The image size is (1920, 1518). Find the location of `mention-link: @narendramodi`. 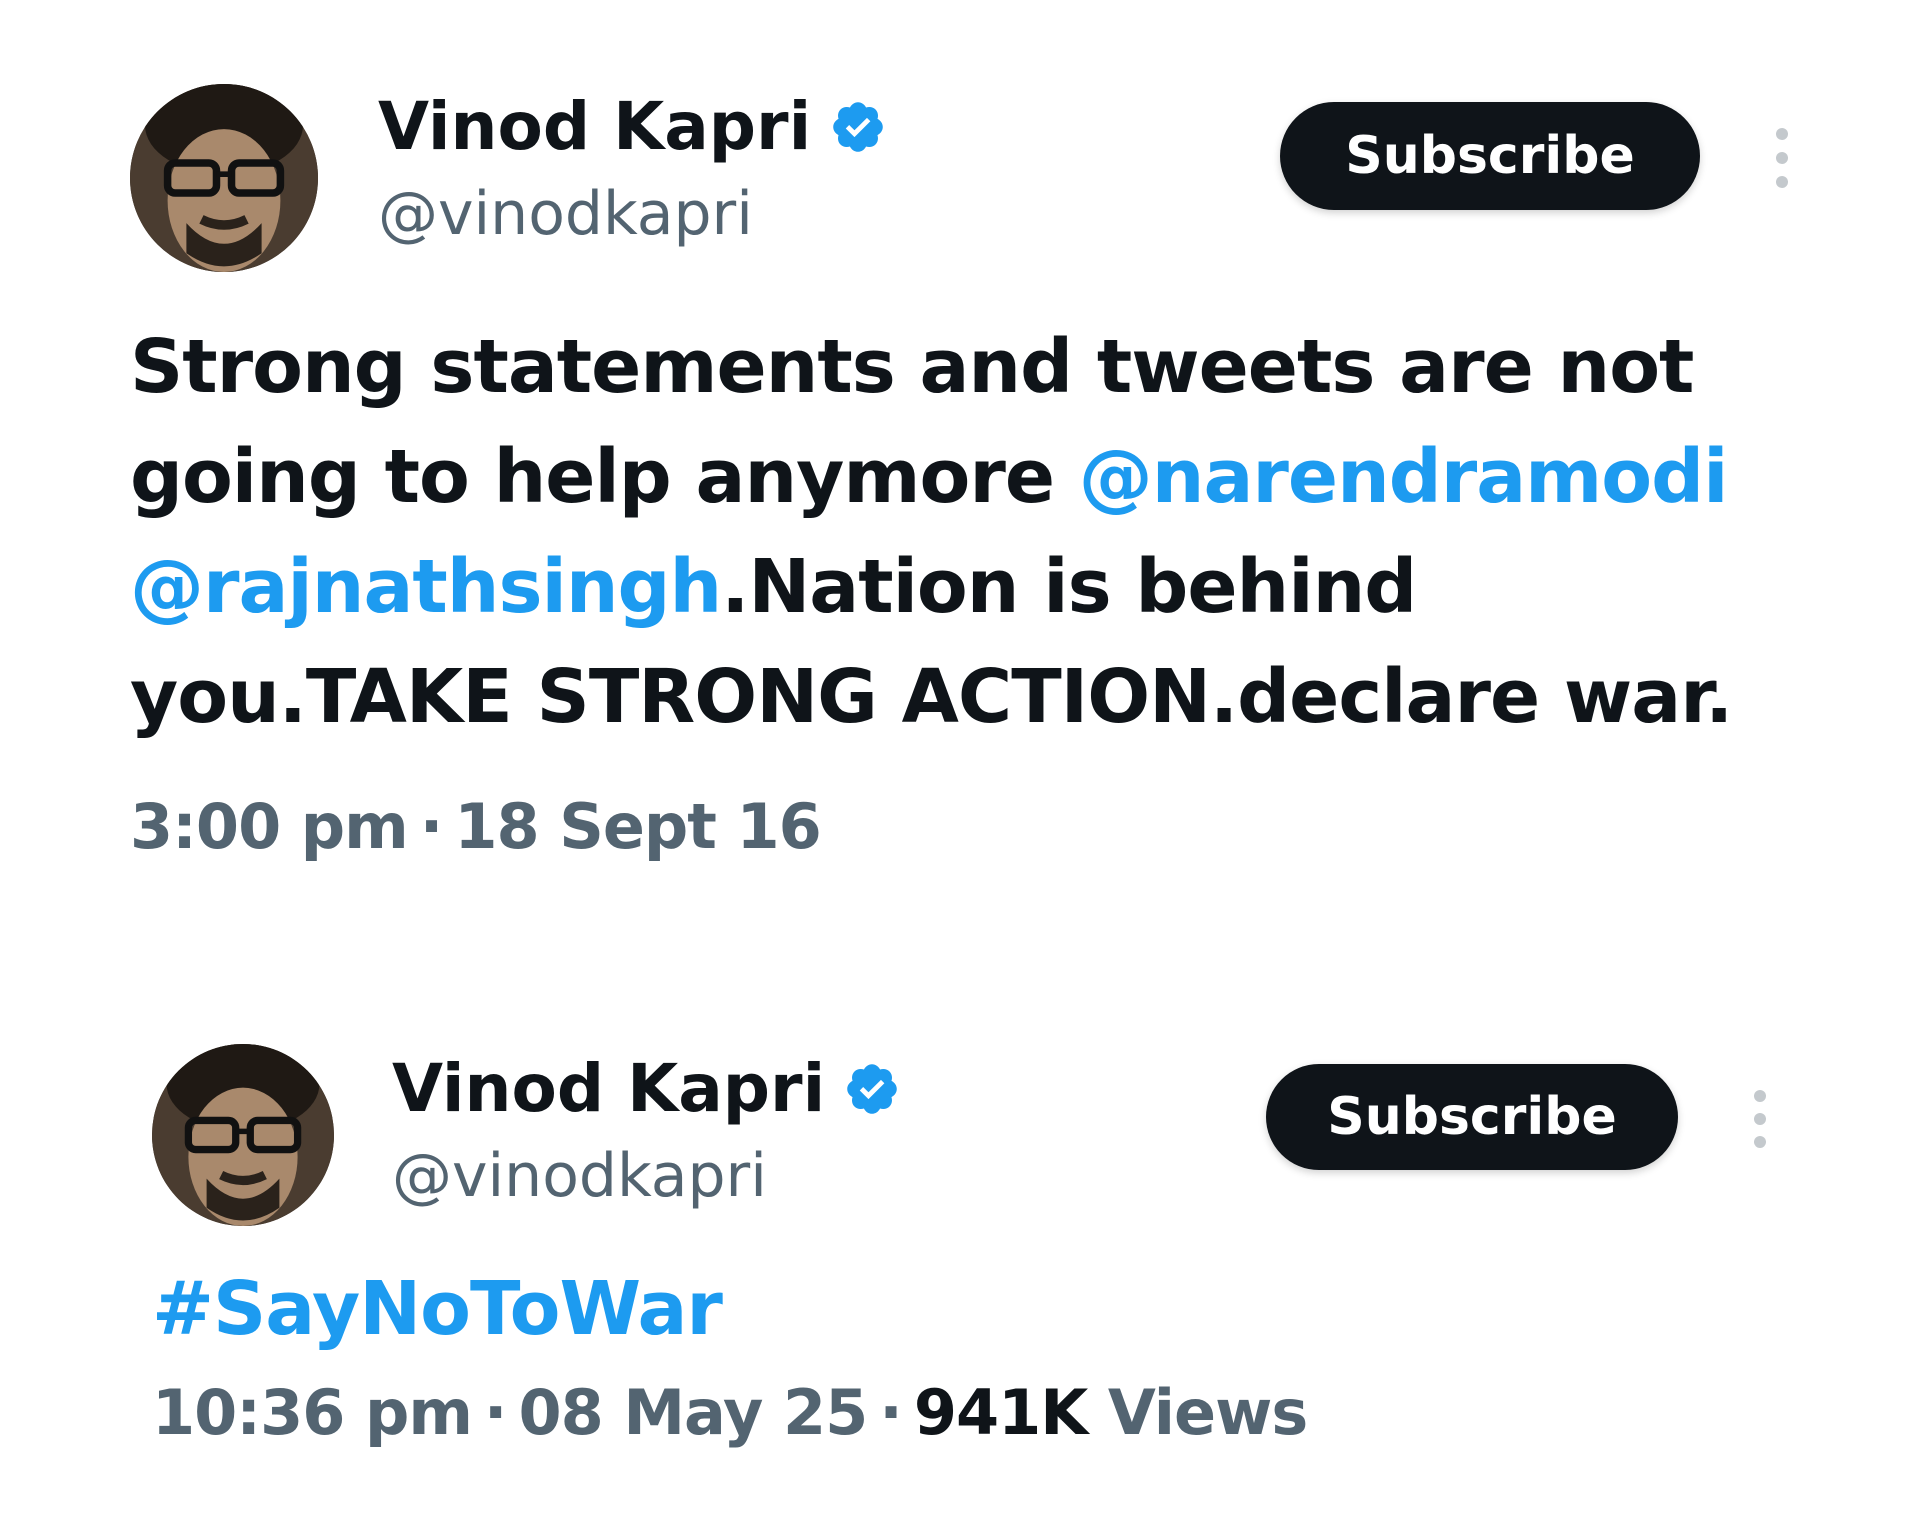

mention-link: @narendramodi is located at coordinates (1404, 477).